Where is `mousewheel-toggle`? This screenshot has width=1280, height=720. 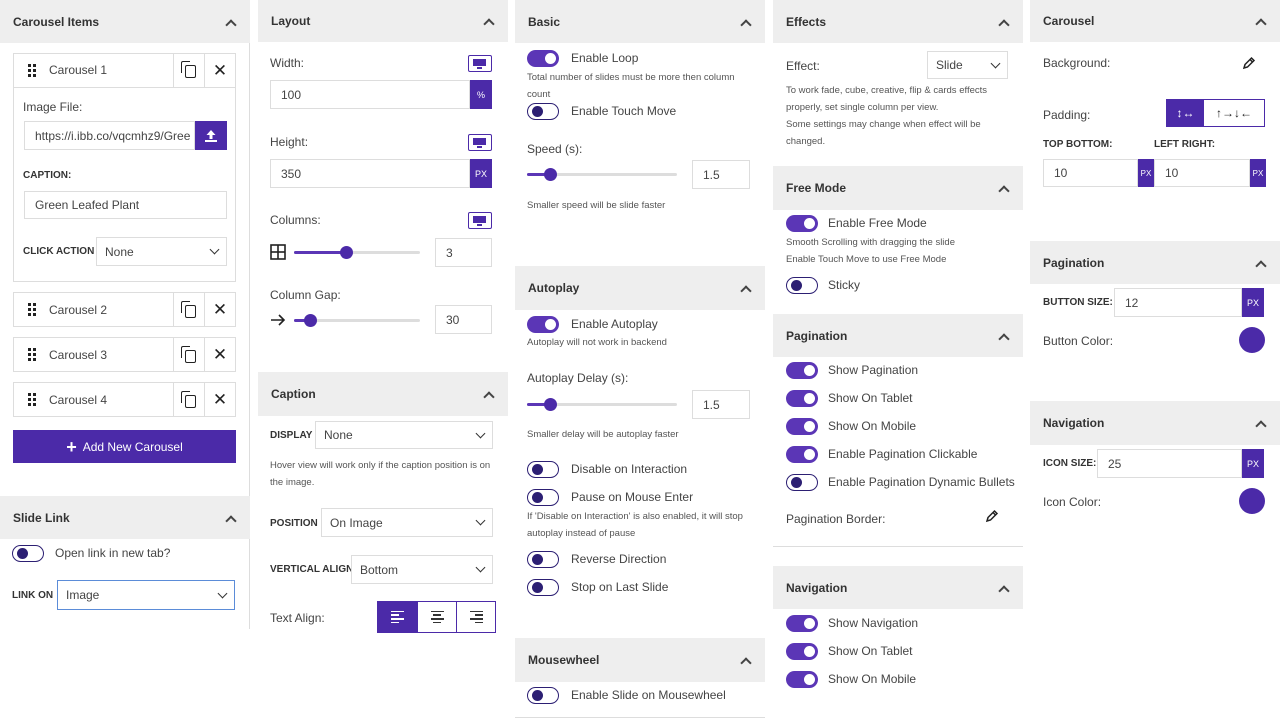
mousewheel-toggle is located at coordinates (543, 695).